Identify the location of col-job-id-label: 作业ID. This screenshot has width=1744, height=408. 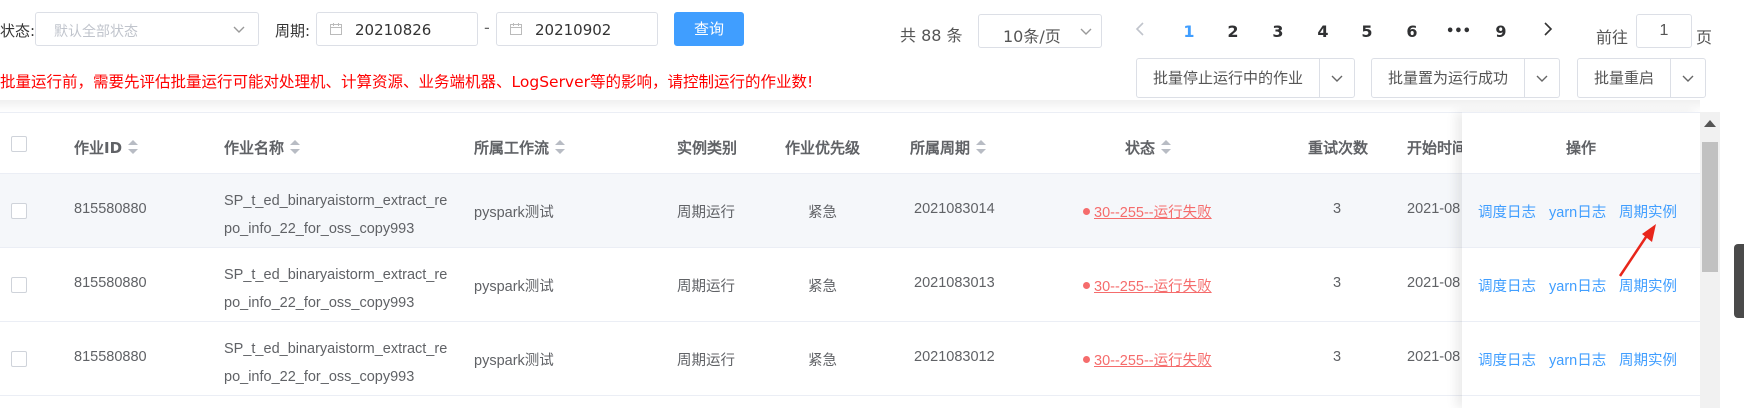
(98, 148).